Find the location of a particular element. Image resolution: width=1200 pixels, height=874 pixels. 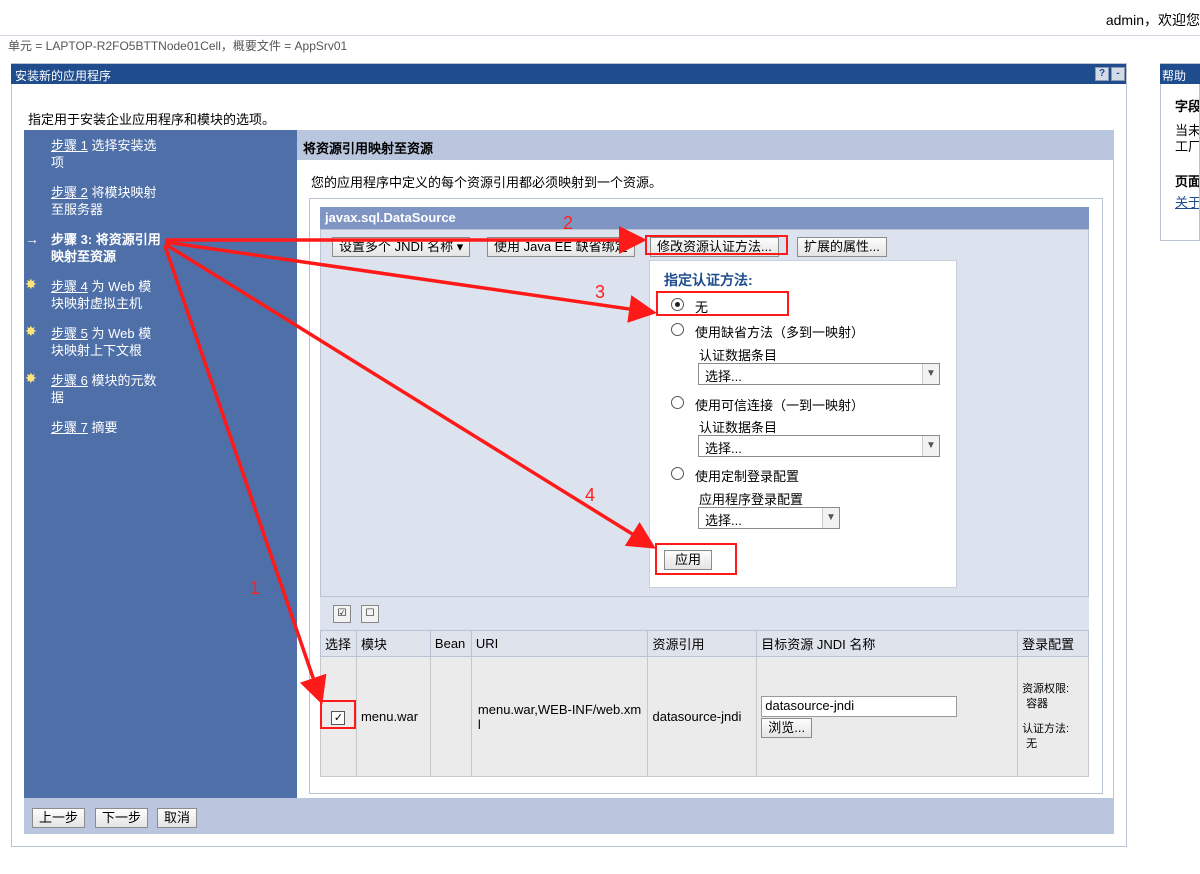

annotation-number-2: 2 is located at coordinates (568, 223).